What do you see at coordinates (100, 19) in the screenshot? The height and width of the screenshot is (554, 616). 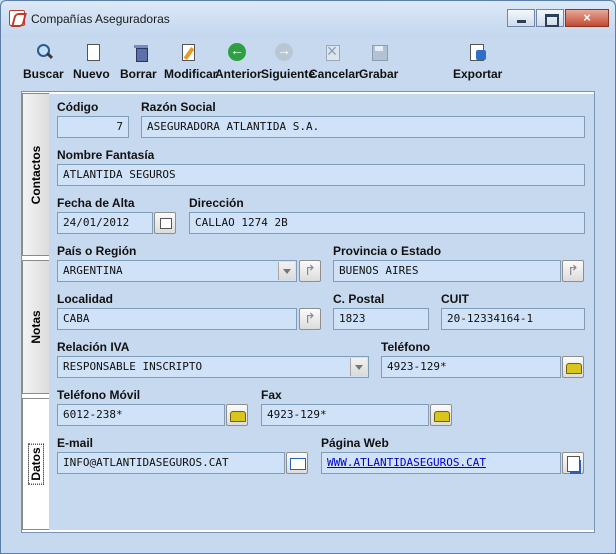 I see `window-title: Compañías Aseguradoras` at bounding box center [100, 19].